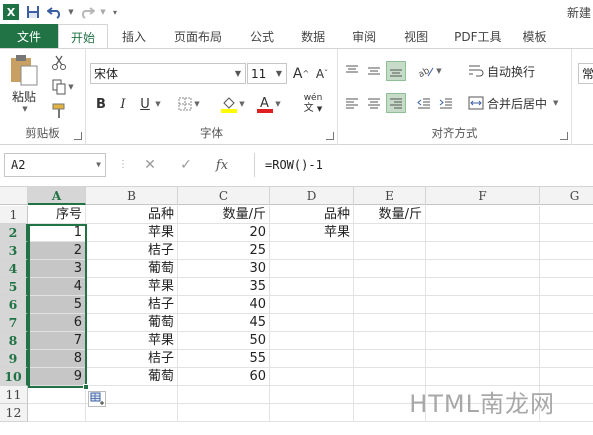  I want to click on cell-e6, so click(390, 305).